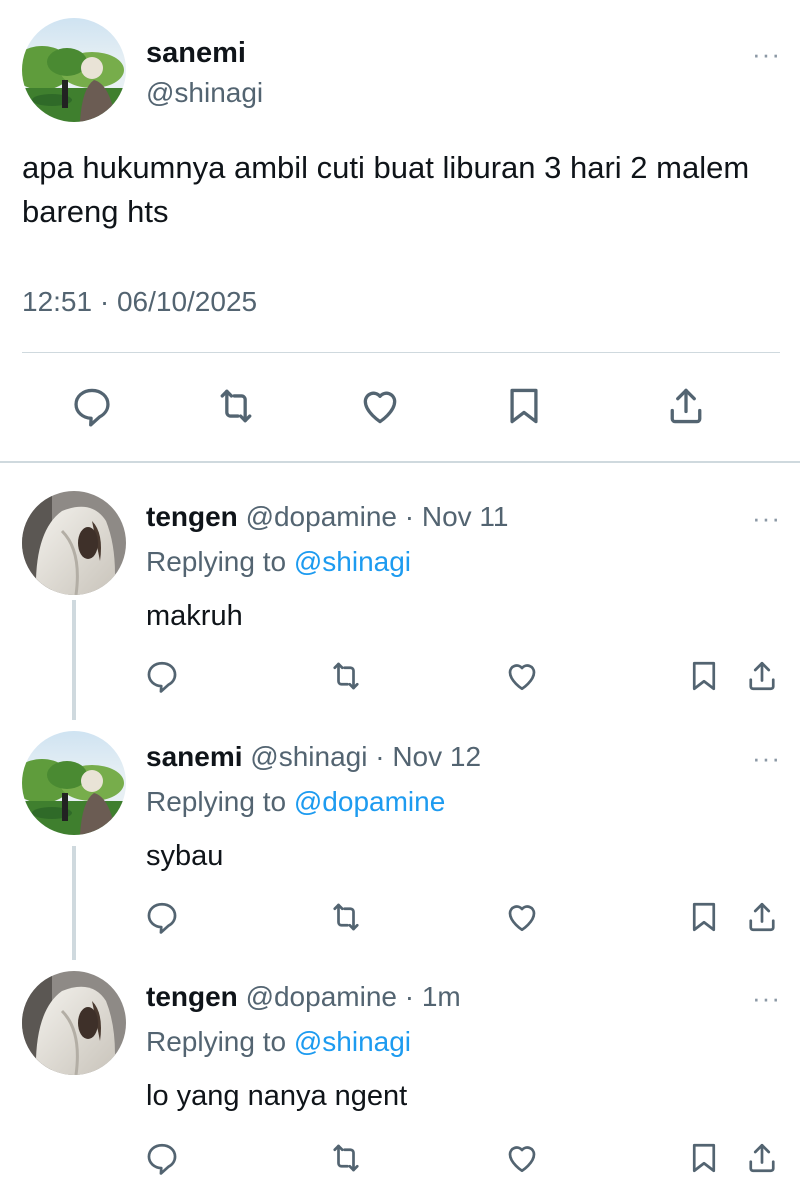 The height and width of the screenshot is (1200, 800). I want to click on reply-text: lo yang nanya ngent, so click(277, 1096).